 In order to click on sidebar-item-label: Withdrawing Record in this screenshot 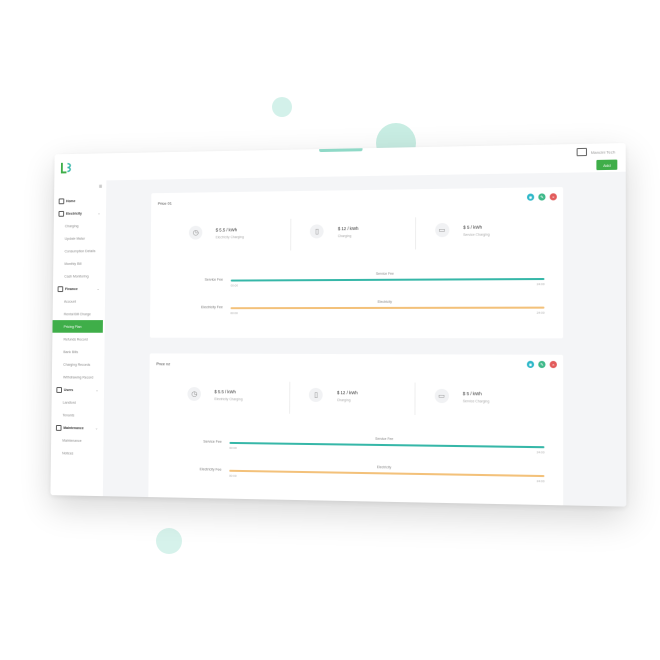, I will do `click(78, 377)`.